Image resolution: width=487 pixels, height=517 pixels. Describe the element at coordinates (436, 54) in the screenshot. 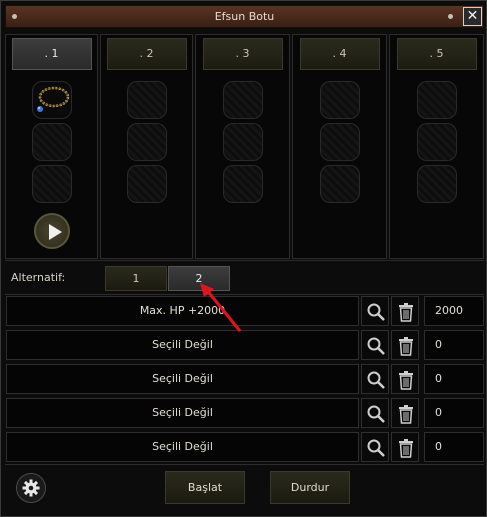

I see `column-5-tab: . 5` at that location.